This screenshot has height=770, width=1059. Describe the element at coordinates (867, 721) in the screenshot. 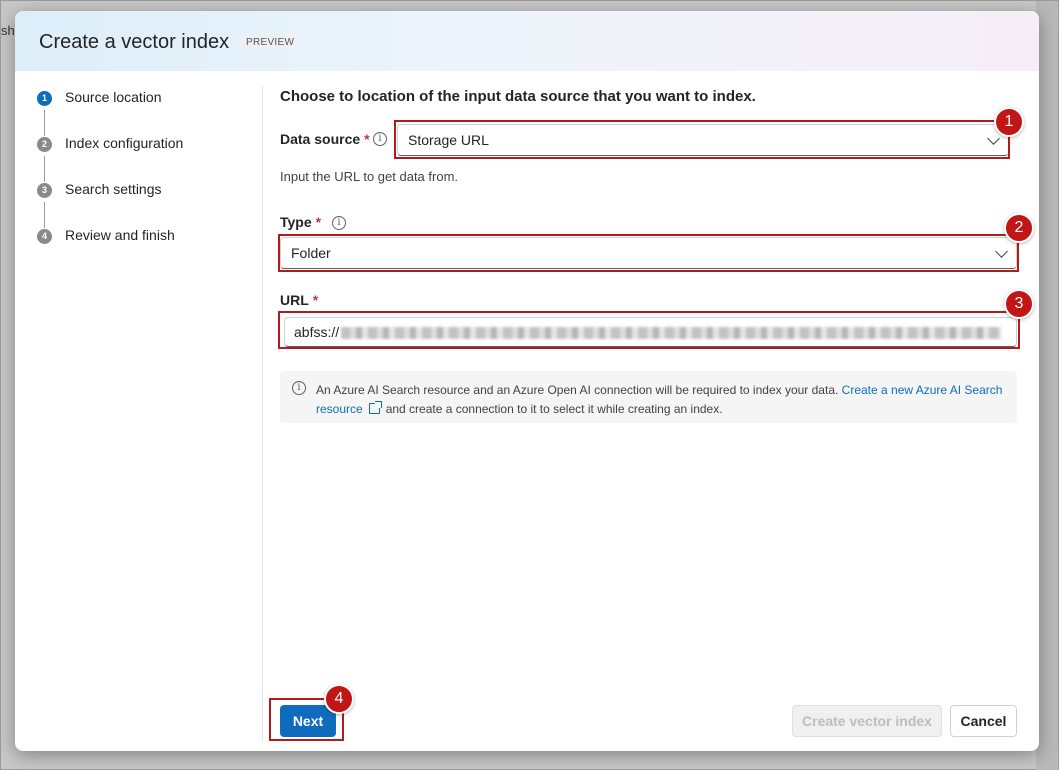

I see `create-vector-index-button: Create vector index` at that location.